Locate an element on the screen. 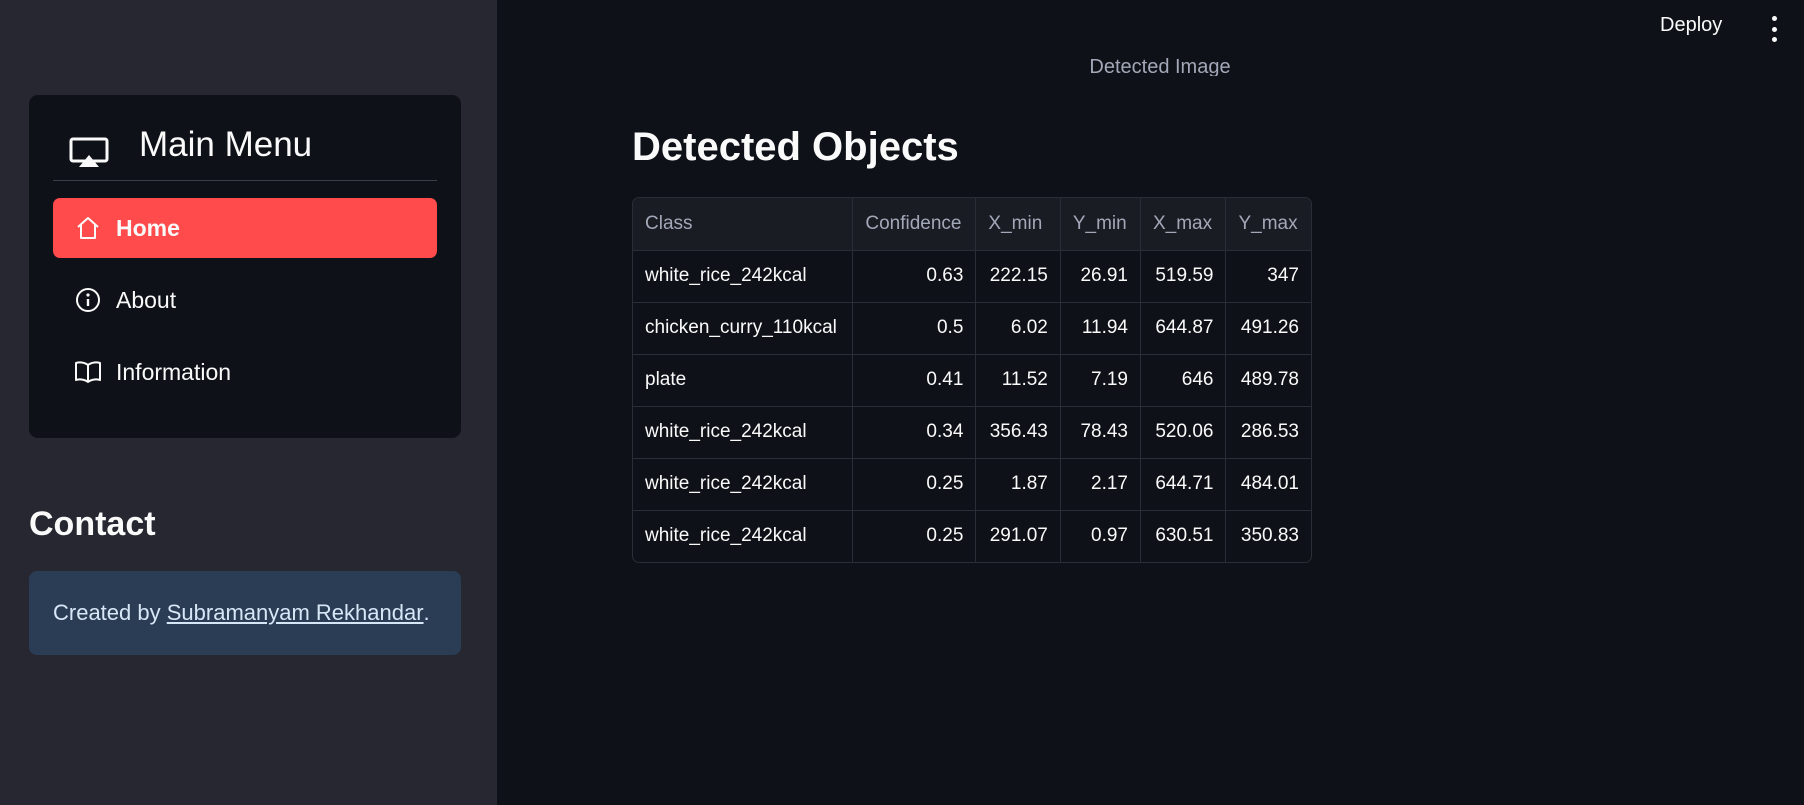 The image size is (1804, 805). table-cell: chicken_curry_110kcal is located at coordinates (743, 328).